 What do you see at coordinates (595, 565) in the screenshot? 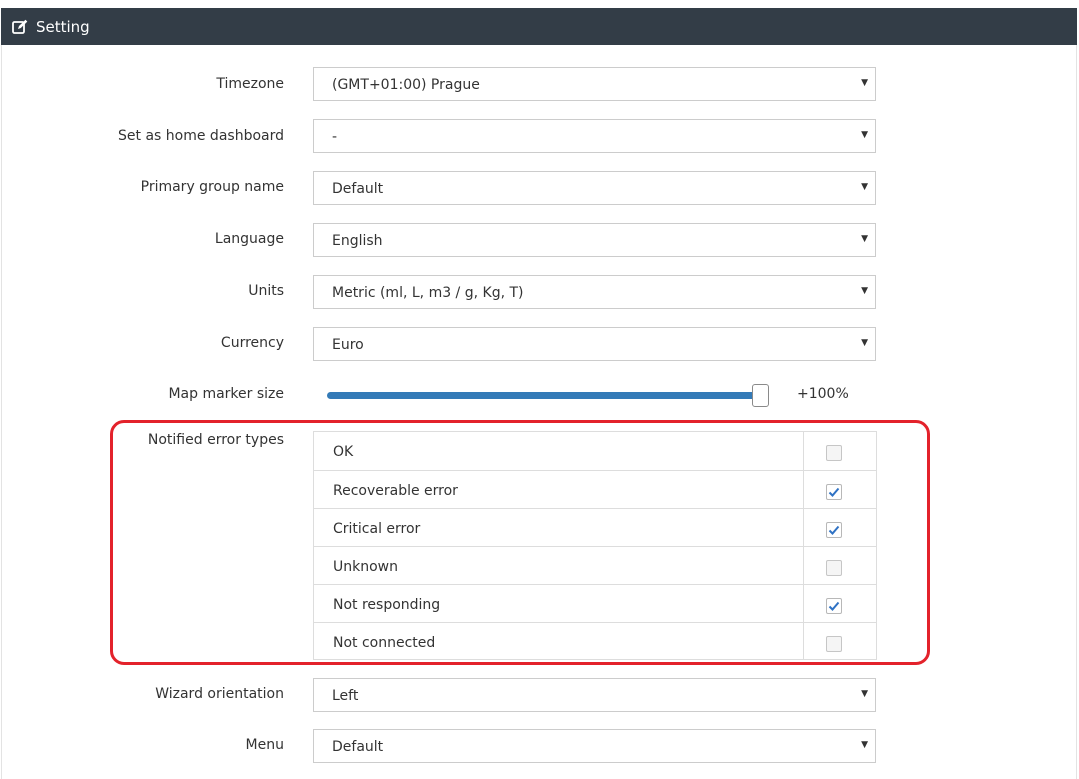
I see `error-type-row: Unknown` at bounding box center [595, 565].